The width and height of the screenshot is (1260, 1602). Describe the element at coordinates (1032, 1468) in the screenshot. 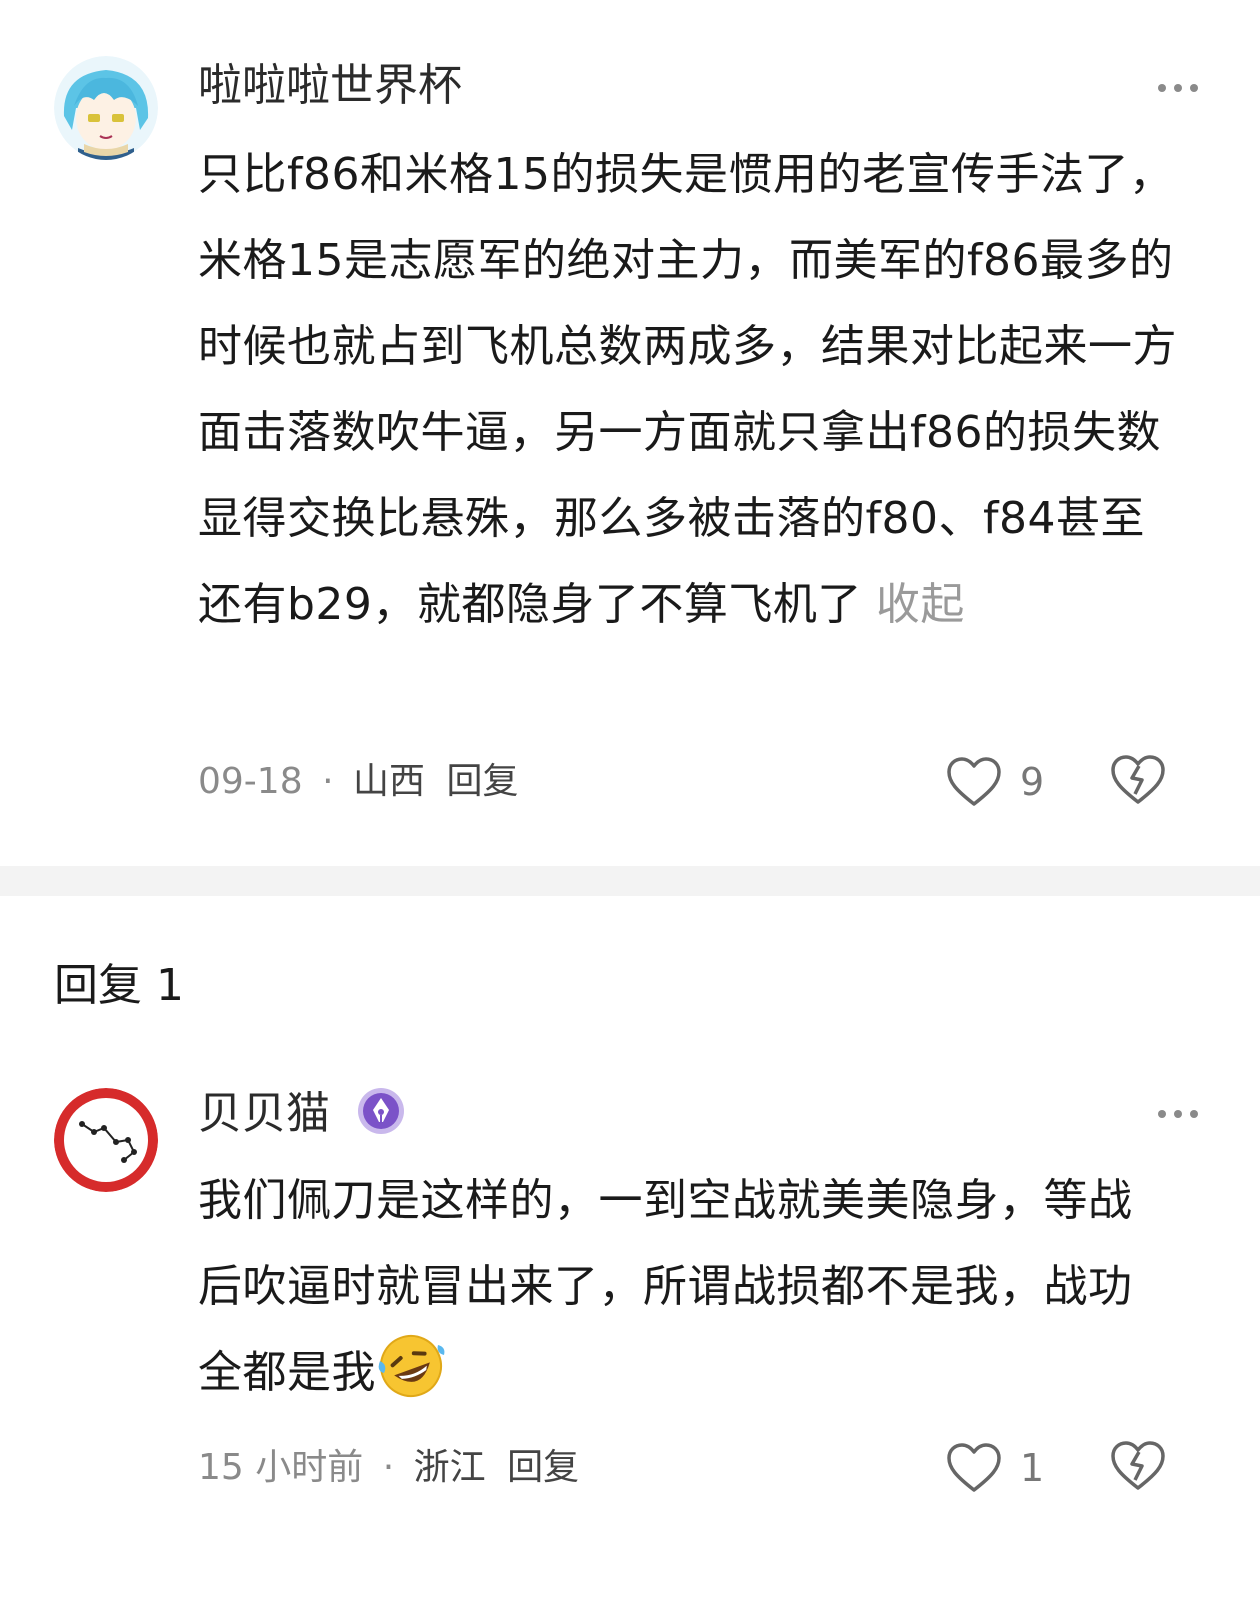

I see `like-count: 1` at that location.